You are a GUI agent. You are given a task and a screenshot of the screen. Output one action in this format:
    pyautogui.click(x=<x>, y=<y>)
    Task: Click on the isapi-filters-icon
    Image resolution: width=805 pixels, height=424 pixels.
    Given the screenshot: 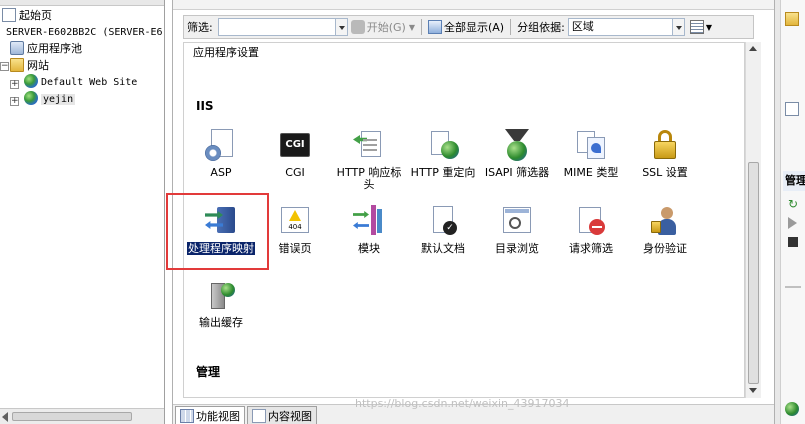 What is the action you would take?
    pyautogui.click(x=517, y=145)
    